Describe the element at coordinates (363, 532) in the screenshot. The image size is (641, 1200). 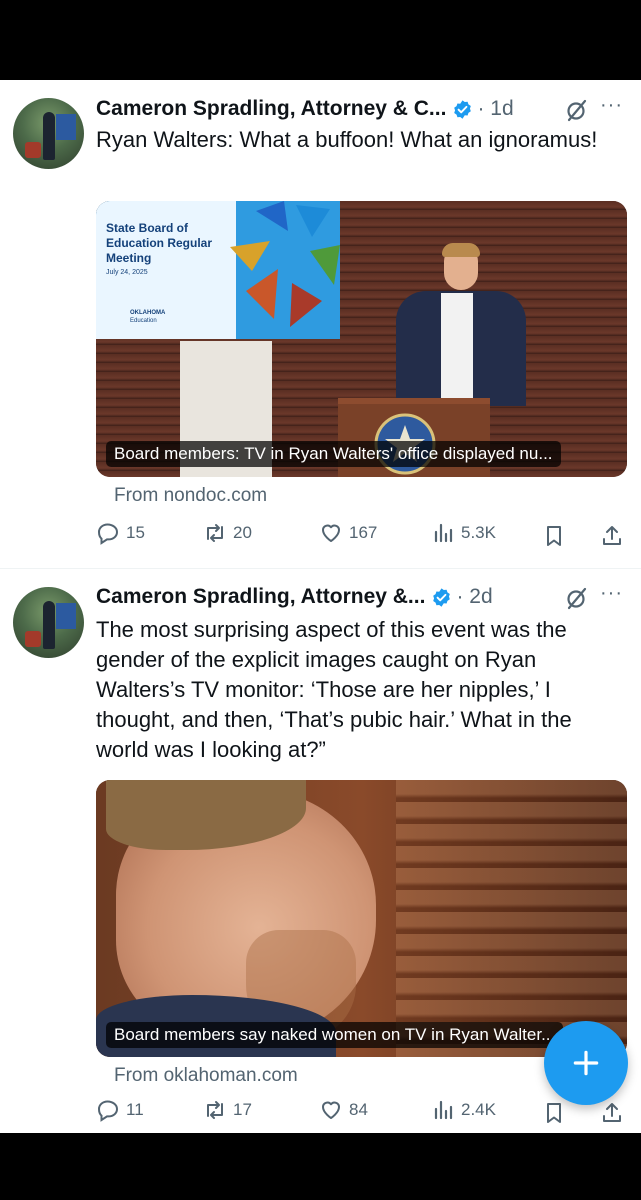
I see `like-count: 167` at that location.